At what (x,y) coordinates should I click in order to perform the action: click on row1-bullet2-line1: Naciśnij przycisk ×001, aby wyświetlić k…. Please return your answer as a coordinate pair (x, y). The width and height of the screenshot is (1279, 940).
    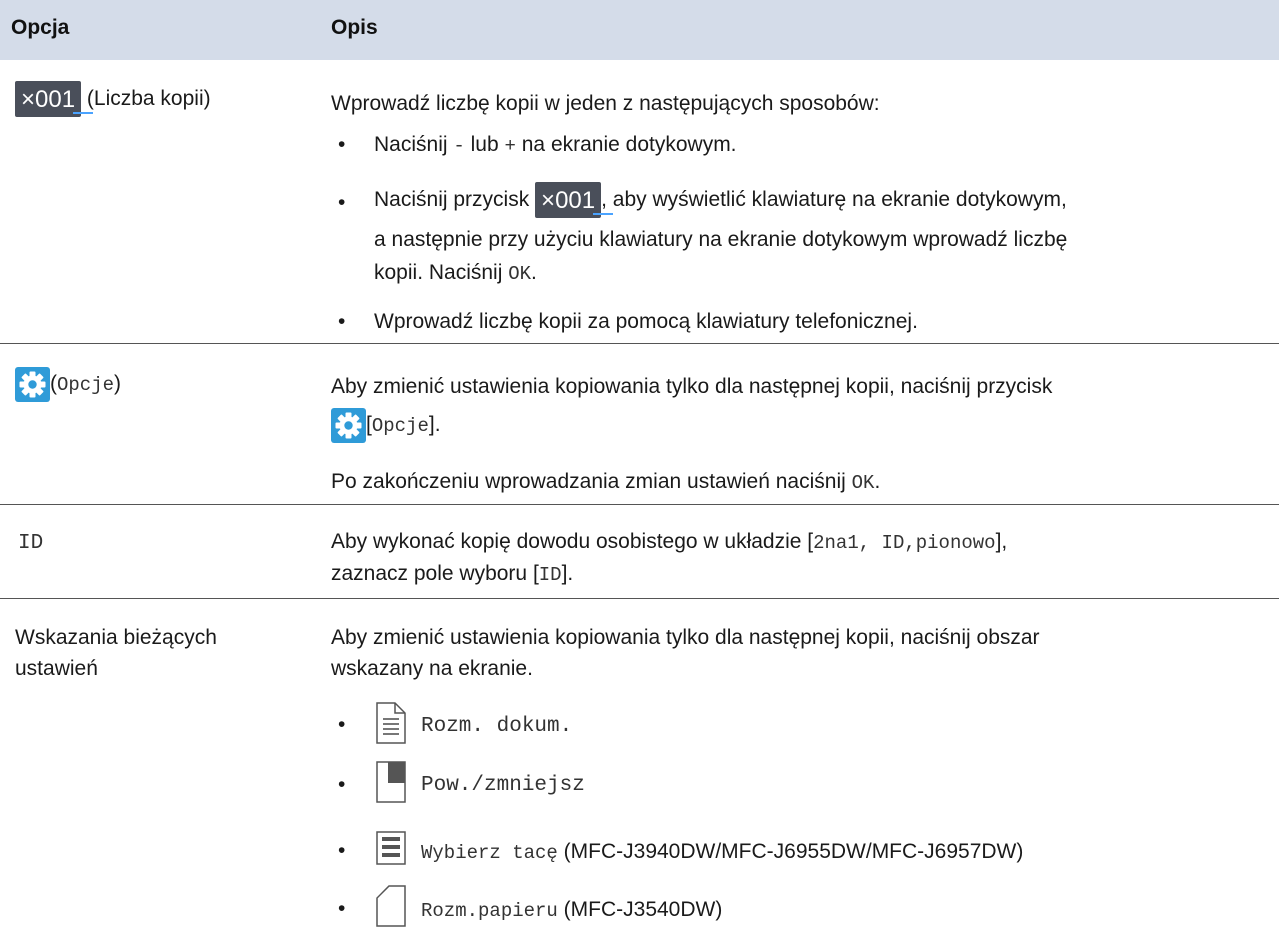
    Looking at the image, I should click on (720, 200).